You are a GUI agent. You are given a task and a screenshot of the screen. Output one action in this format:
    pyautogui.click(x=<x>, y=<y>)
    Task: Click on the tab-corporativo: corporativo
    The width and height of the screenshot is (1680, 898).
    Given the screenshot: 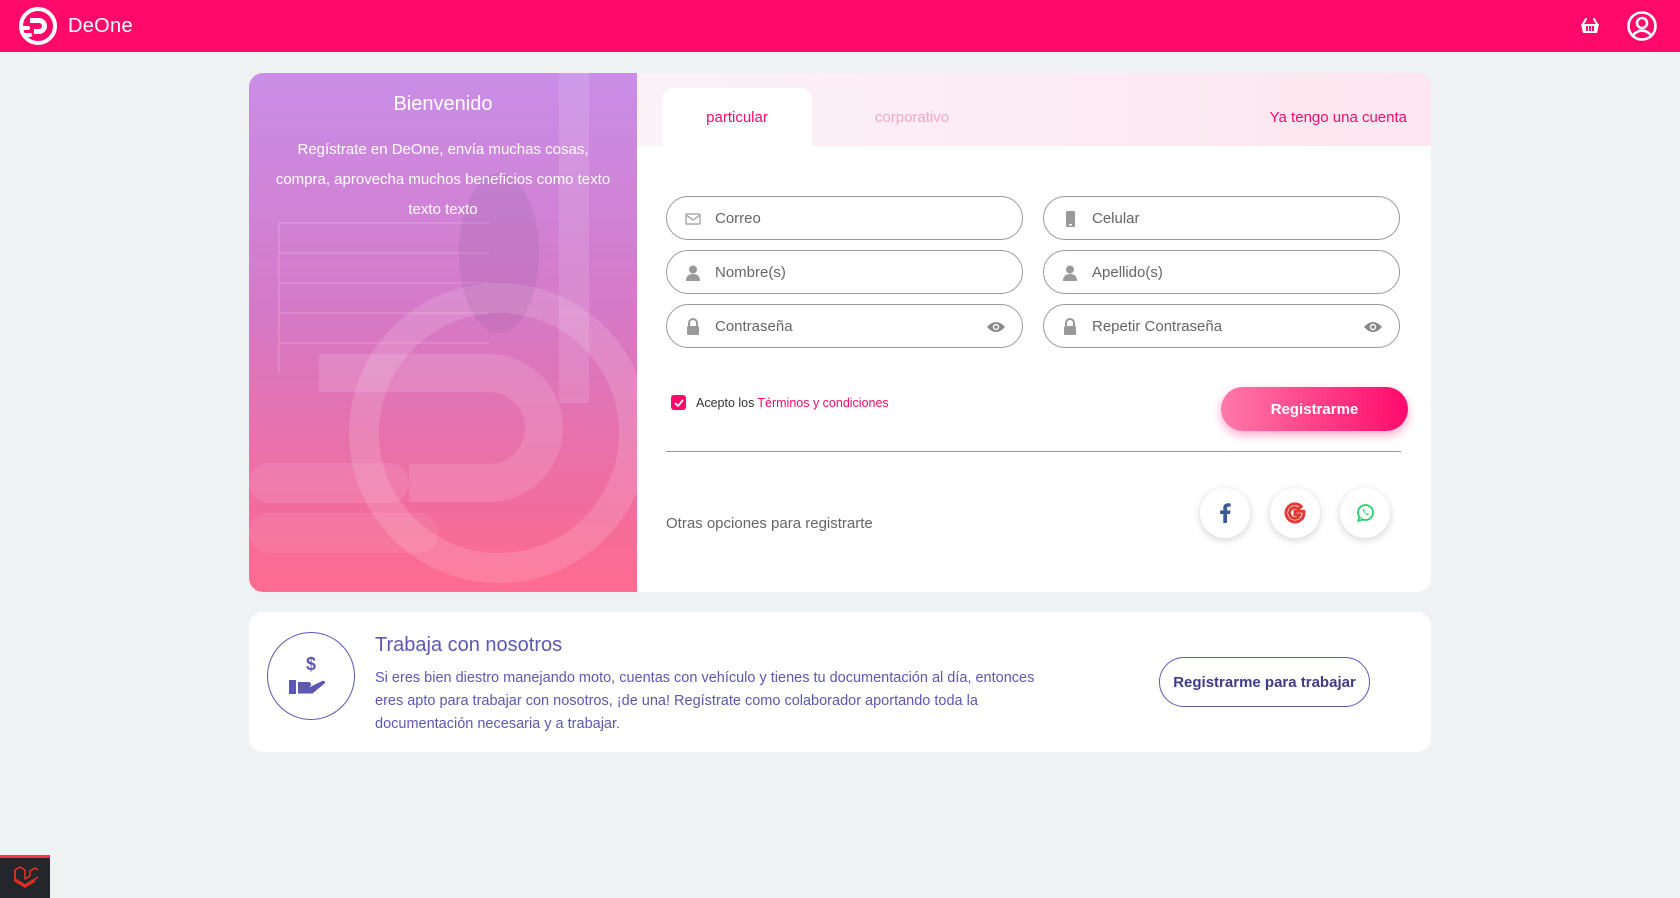 What is the action you would take?
    pyautogui.click(x=912, y=117)
    